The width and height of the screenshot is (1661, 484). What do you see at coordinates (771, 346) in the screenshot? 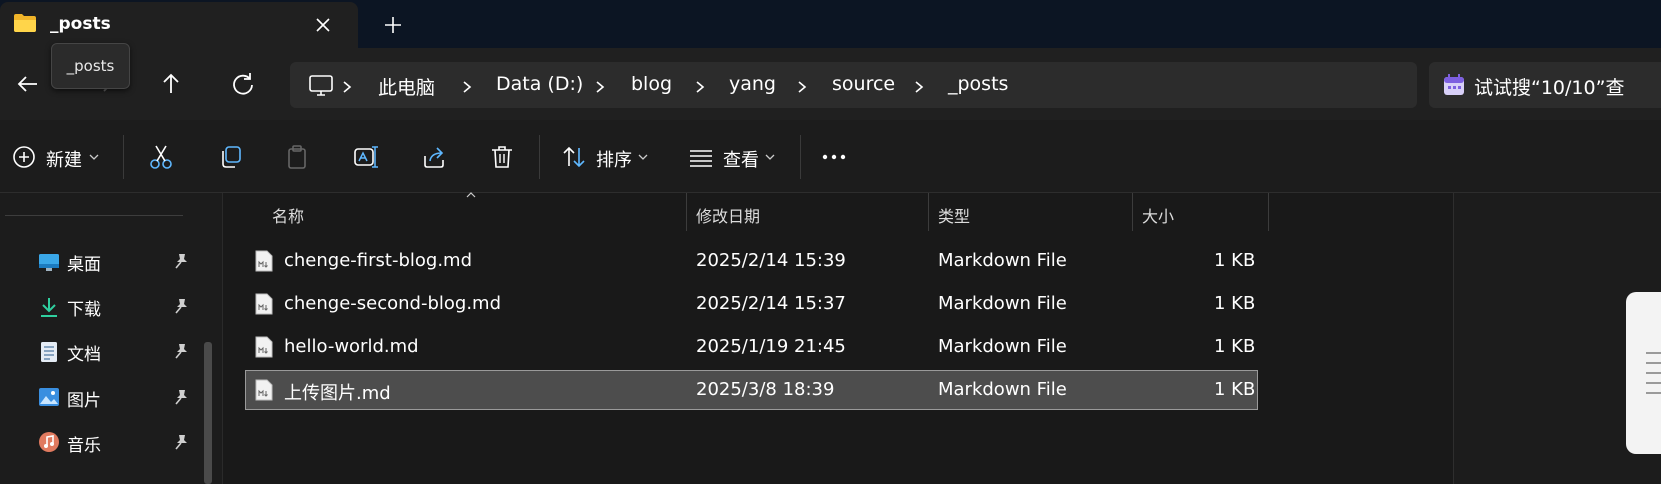
I see `file-modified: 2025/1/19 21:45` at bounding box center [771, 346].